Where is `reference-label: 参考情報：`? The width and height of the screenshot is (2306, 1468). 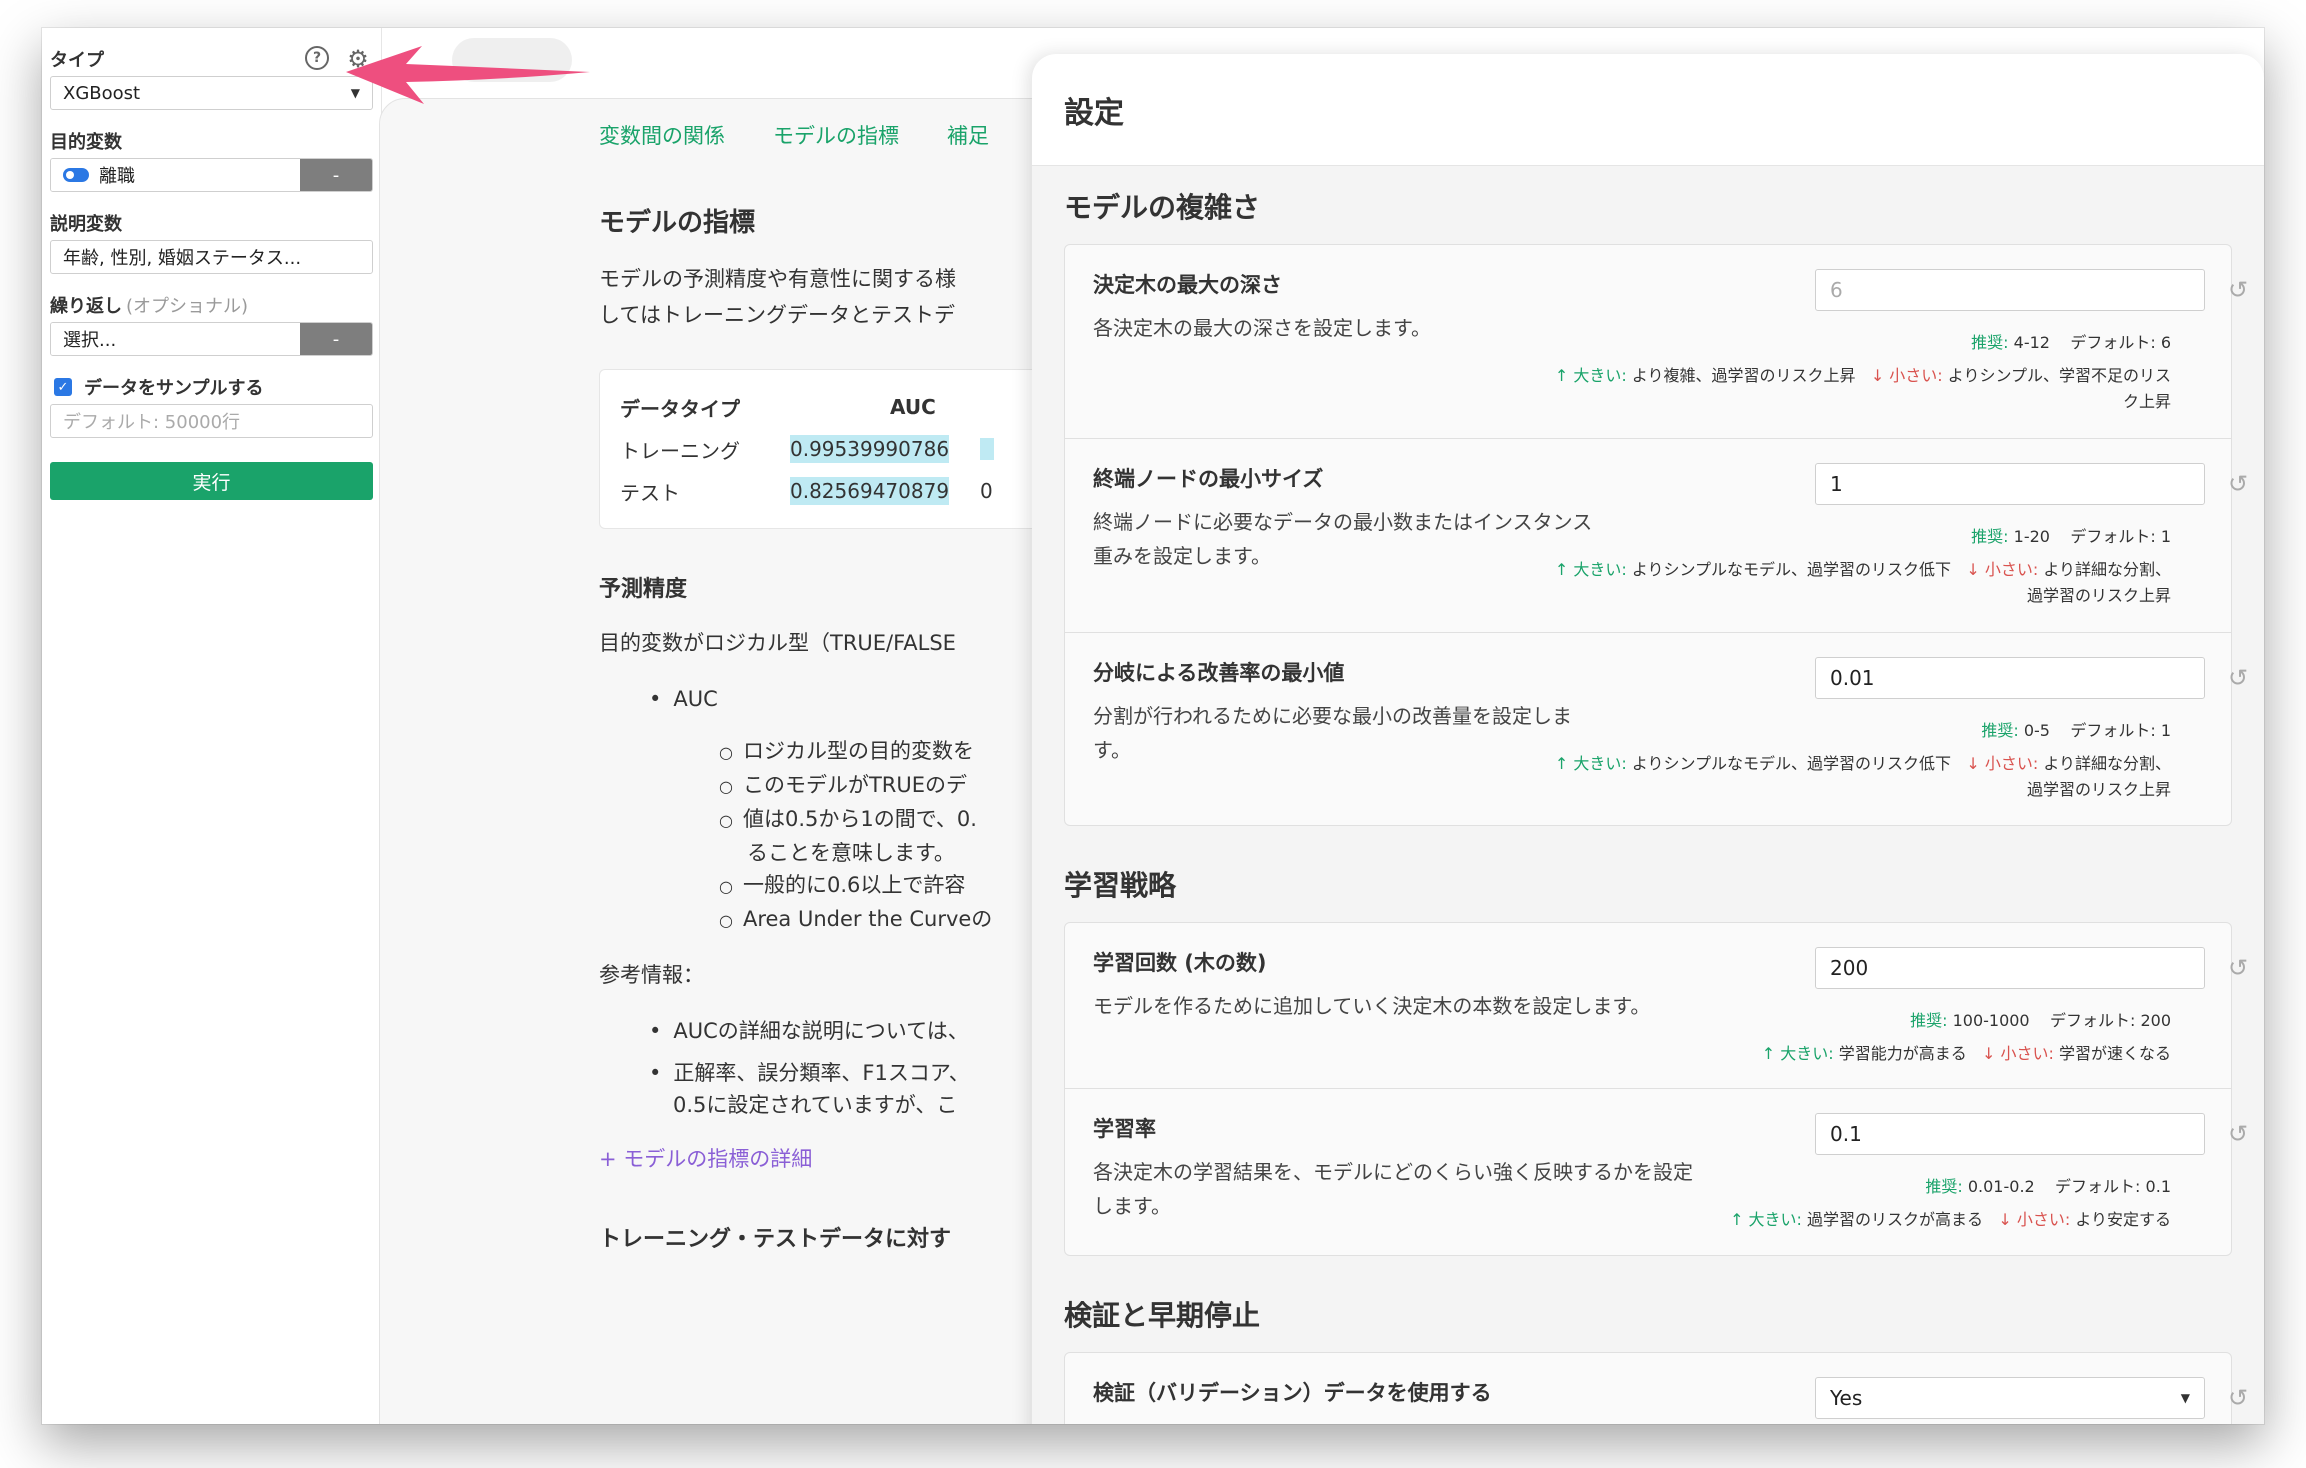
reference-label: 参考情報： is located at coordinates (651, 975).